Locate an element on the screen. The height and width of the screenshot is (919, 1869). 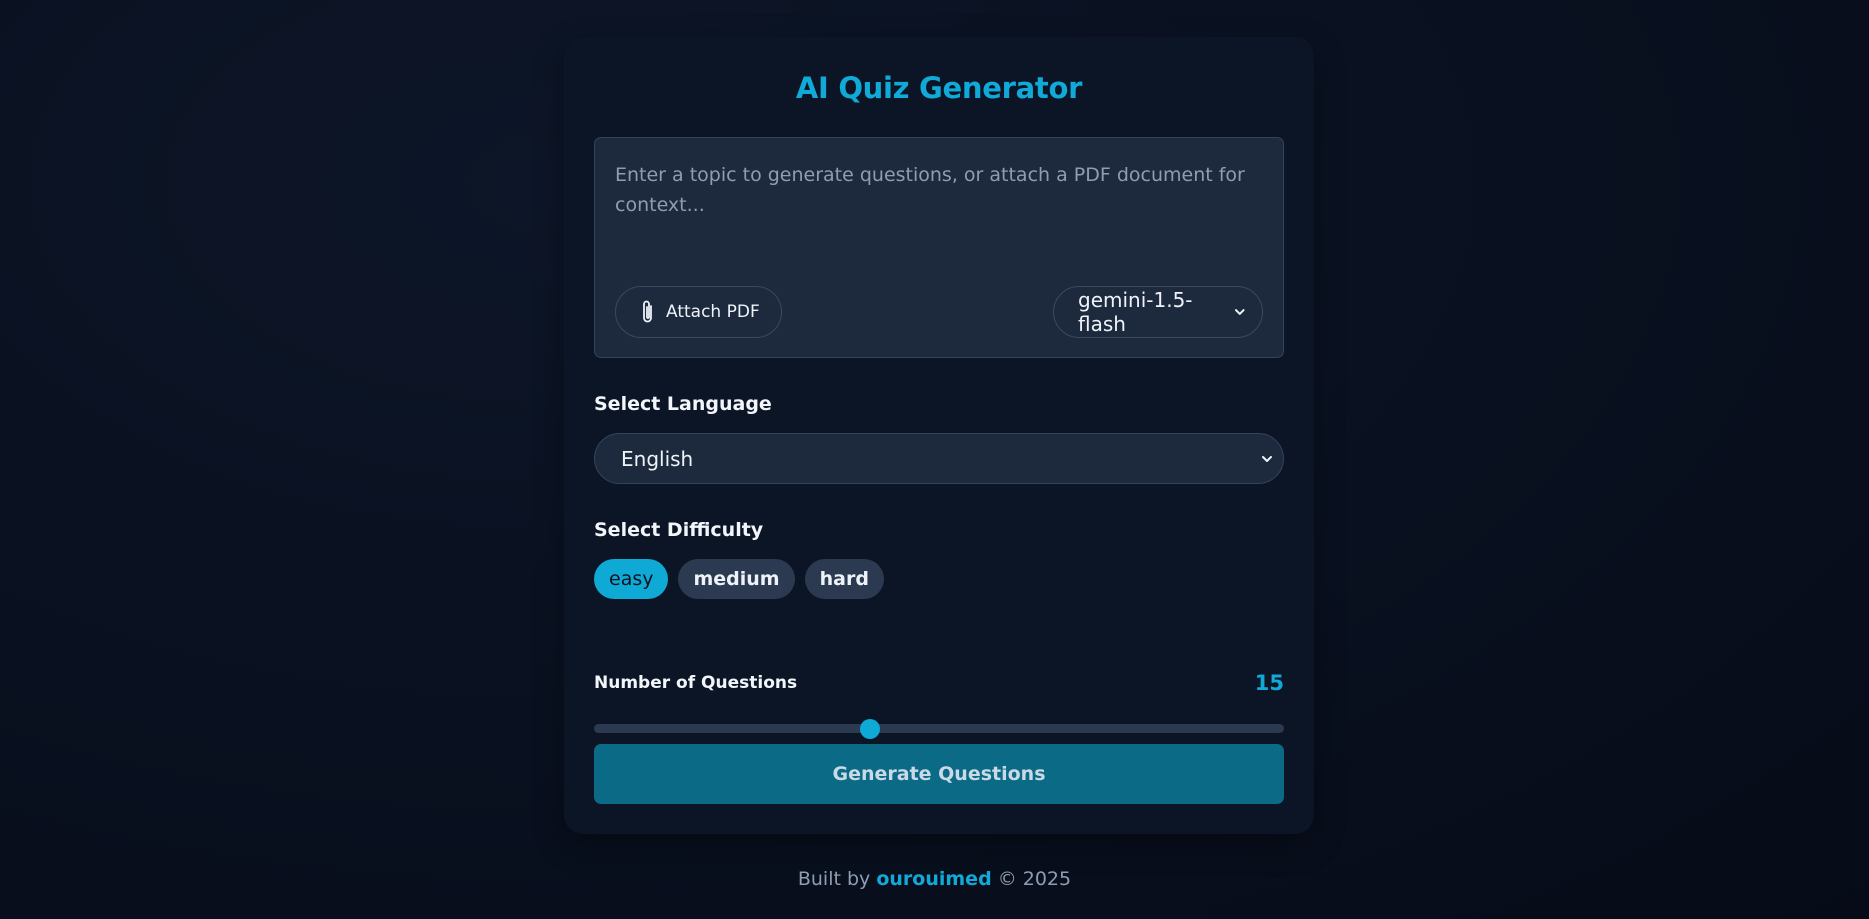
difficulty-options: easy medium hard is located at coordinates (739, 579).